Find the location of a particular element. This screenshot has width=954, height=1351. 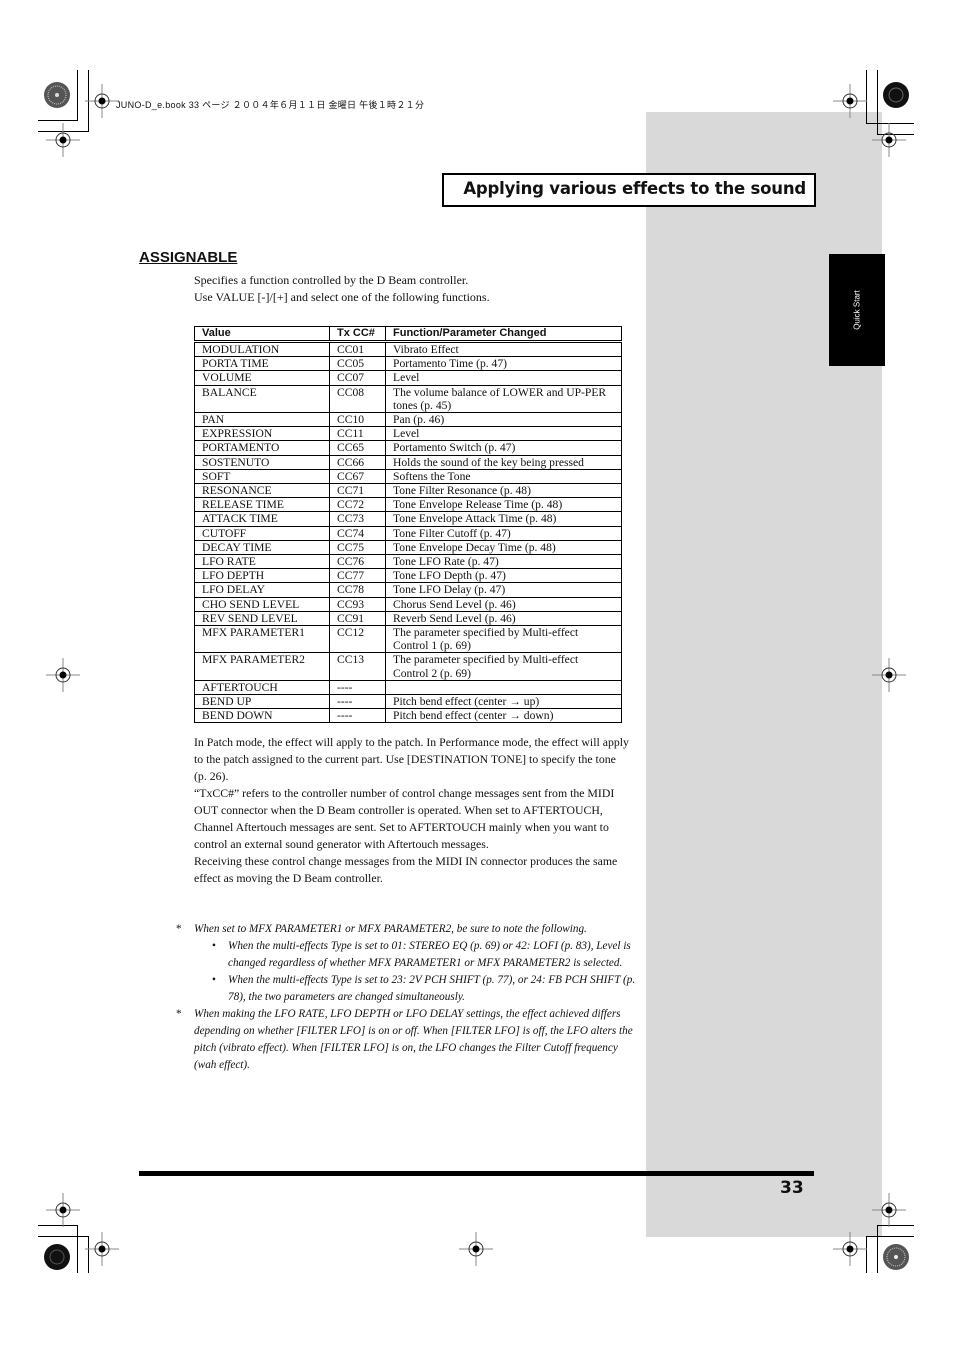

value-cell: LFO DEPTH is located at coordinates (262, 576).